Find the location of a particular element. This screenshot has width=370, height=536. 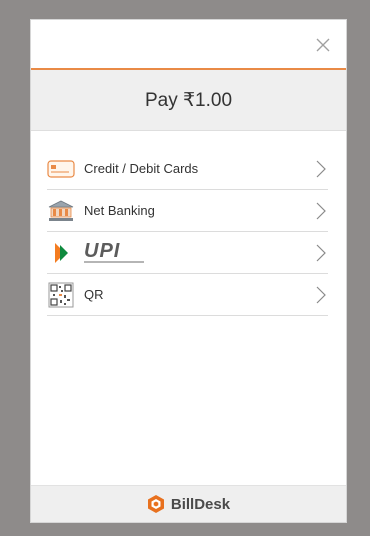

billdesk-logo: BillDesk is located at coordinates (188, 504).